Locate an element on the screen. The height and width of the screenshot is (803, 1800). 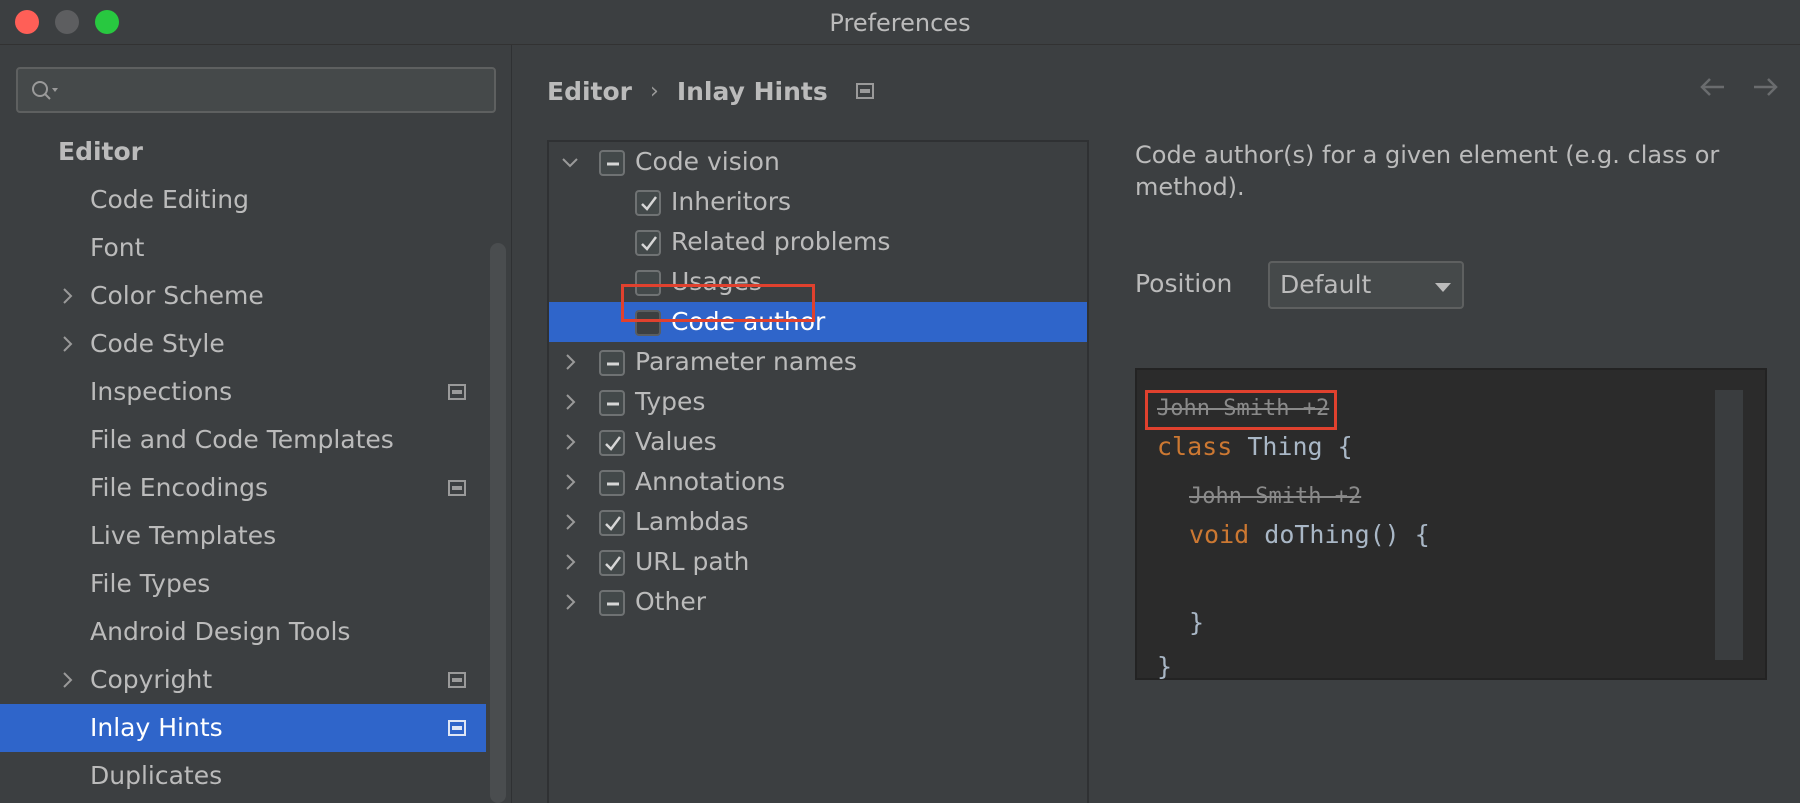
method-declaration: doThing() { is located at coordinates (1339, 534).